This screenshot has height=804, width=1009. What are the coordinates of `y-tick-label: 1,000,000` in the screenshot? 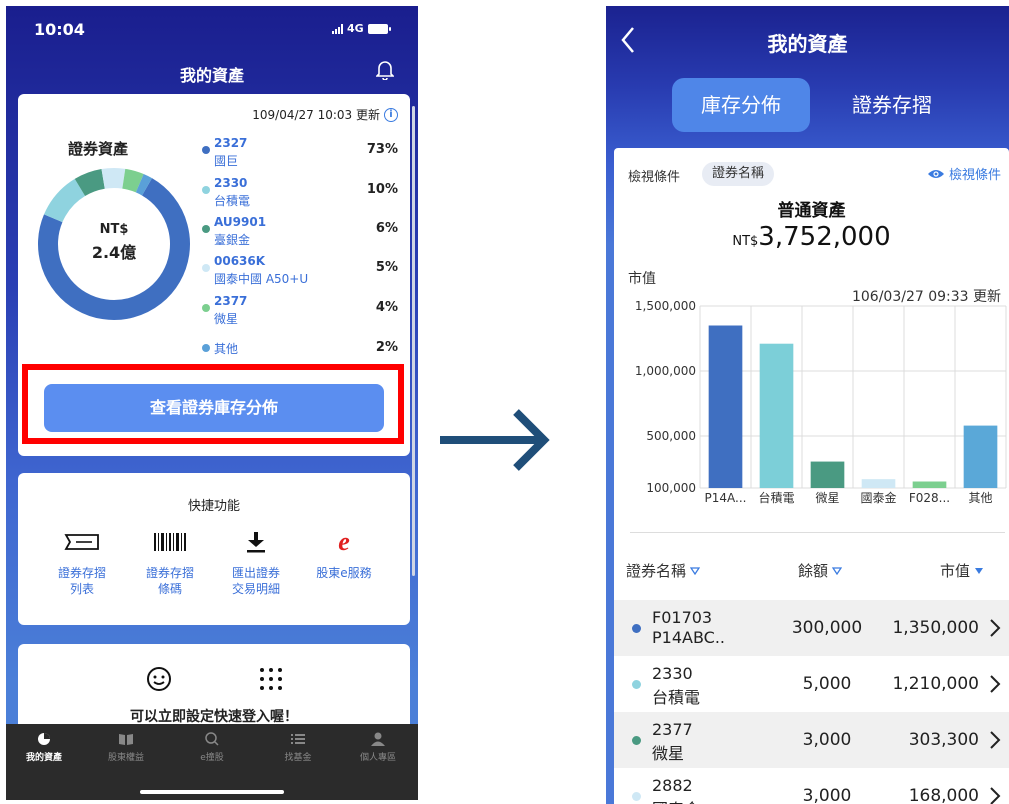 It's located at (665, 371).